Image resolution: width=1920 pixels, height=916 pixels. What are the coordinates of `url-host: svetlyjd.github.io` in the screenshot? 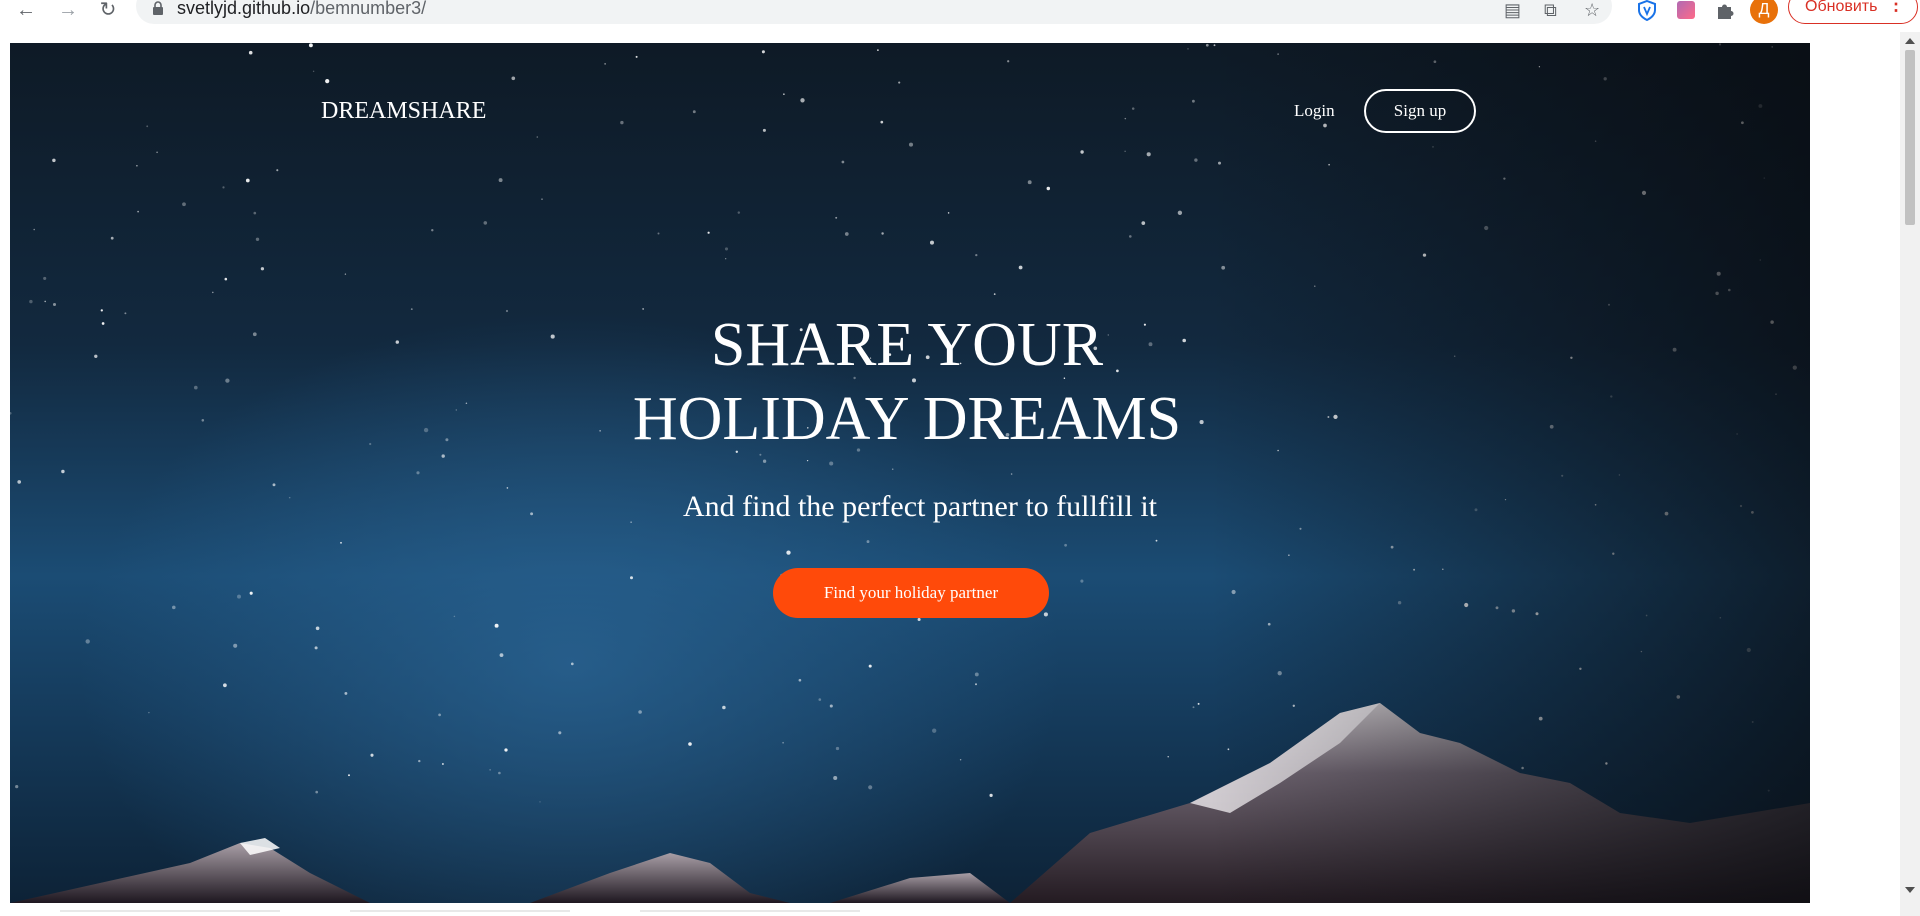 It's located at (244, 9).